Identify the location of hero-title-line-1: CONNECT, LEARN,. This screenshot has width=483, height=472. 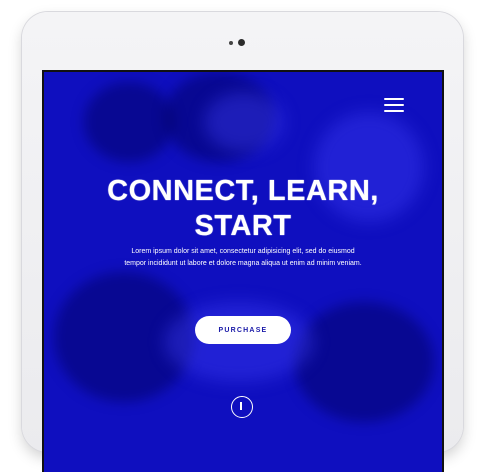
(243, 191).